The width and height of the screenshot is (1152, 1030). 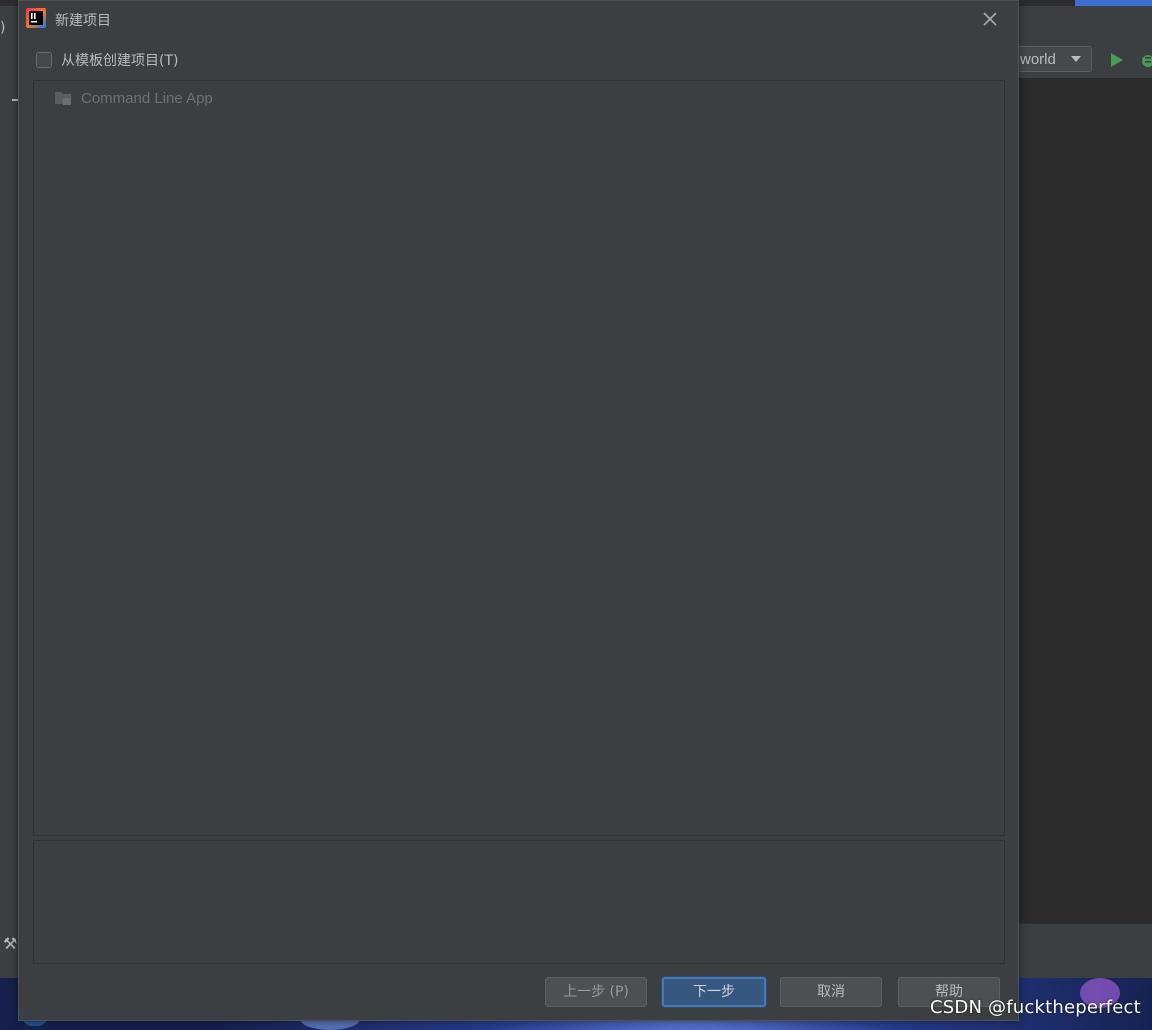 I want to click on ide-left-toolbar: ) ⚒, so click(x=9, y=492).